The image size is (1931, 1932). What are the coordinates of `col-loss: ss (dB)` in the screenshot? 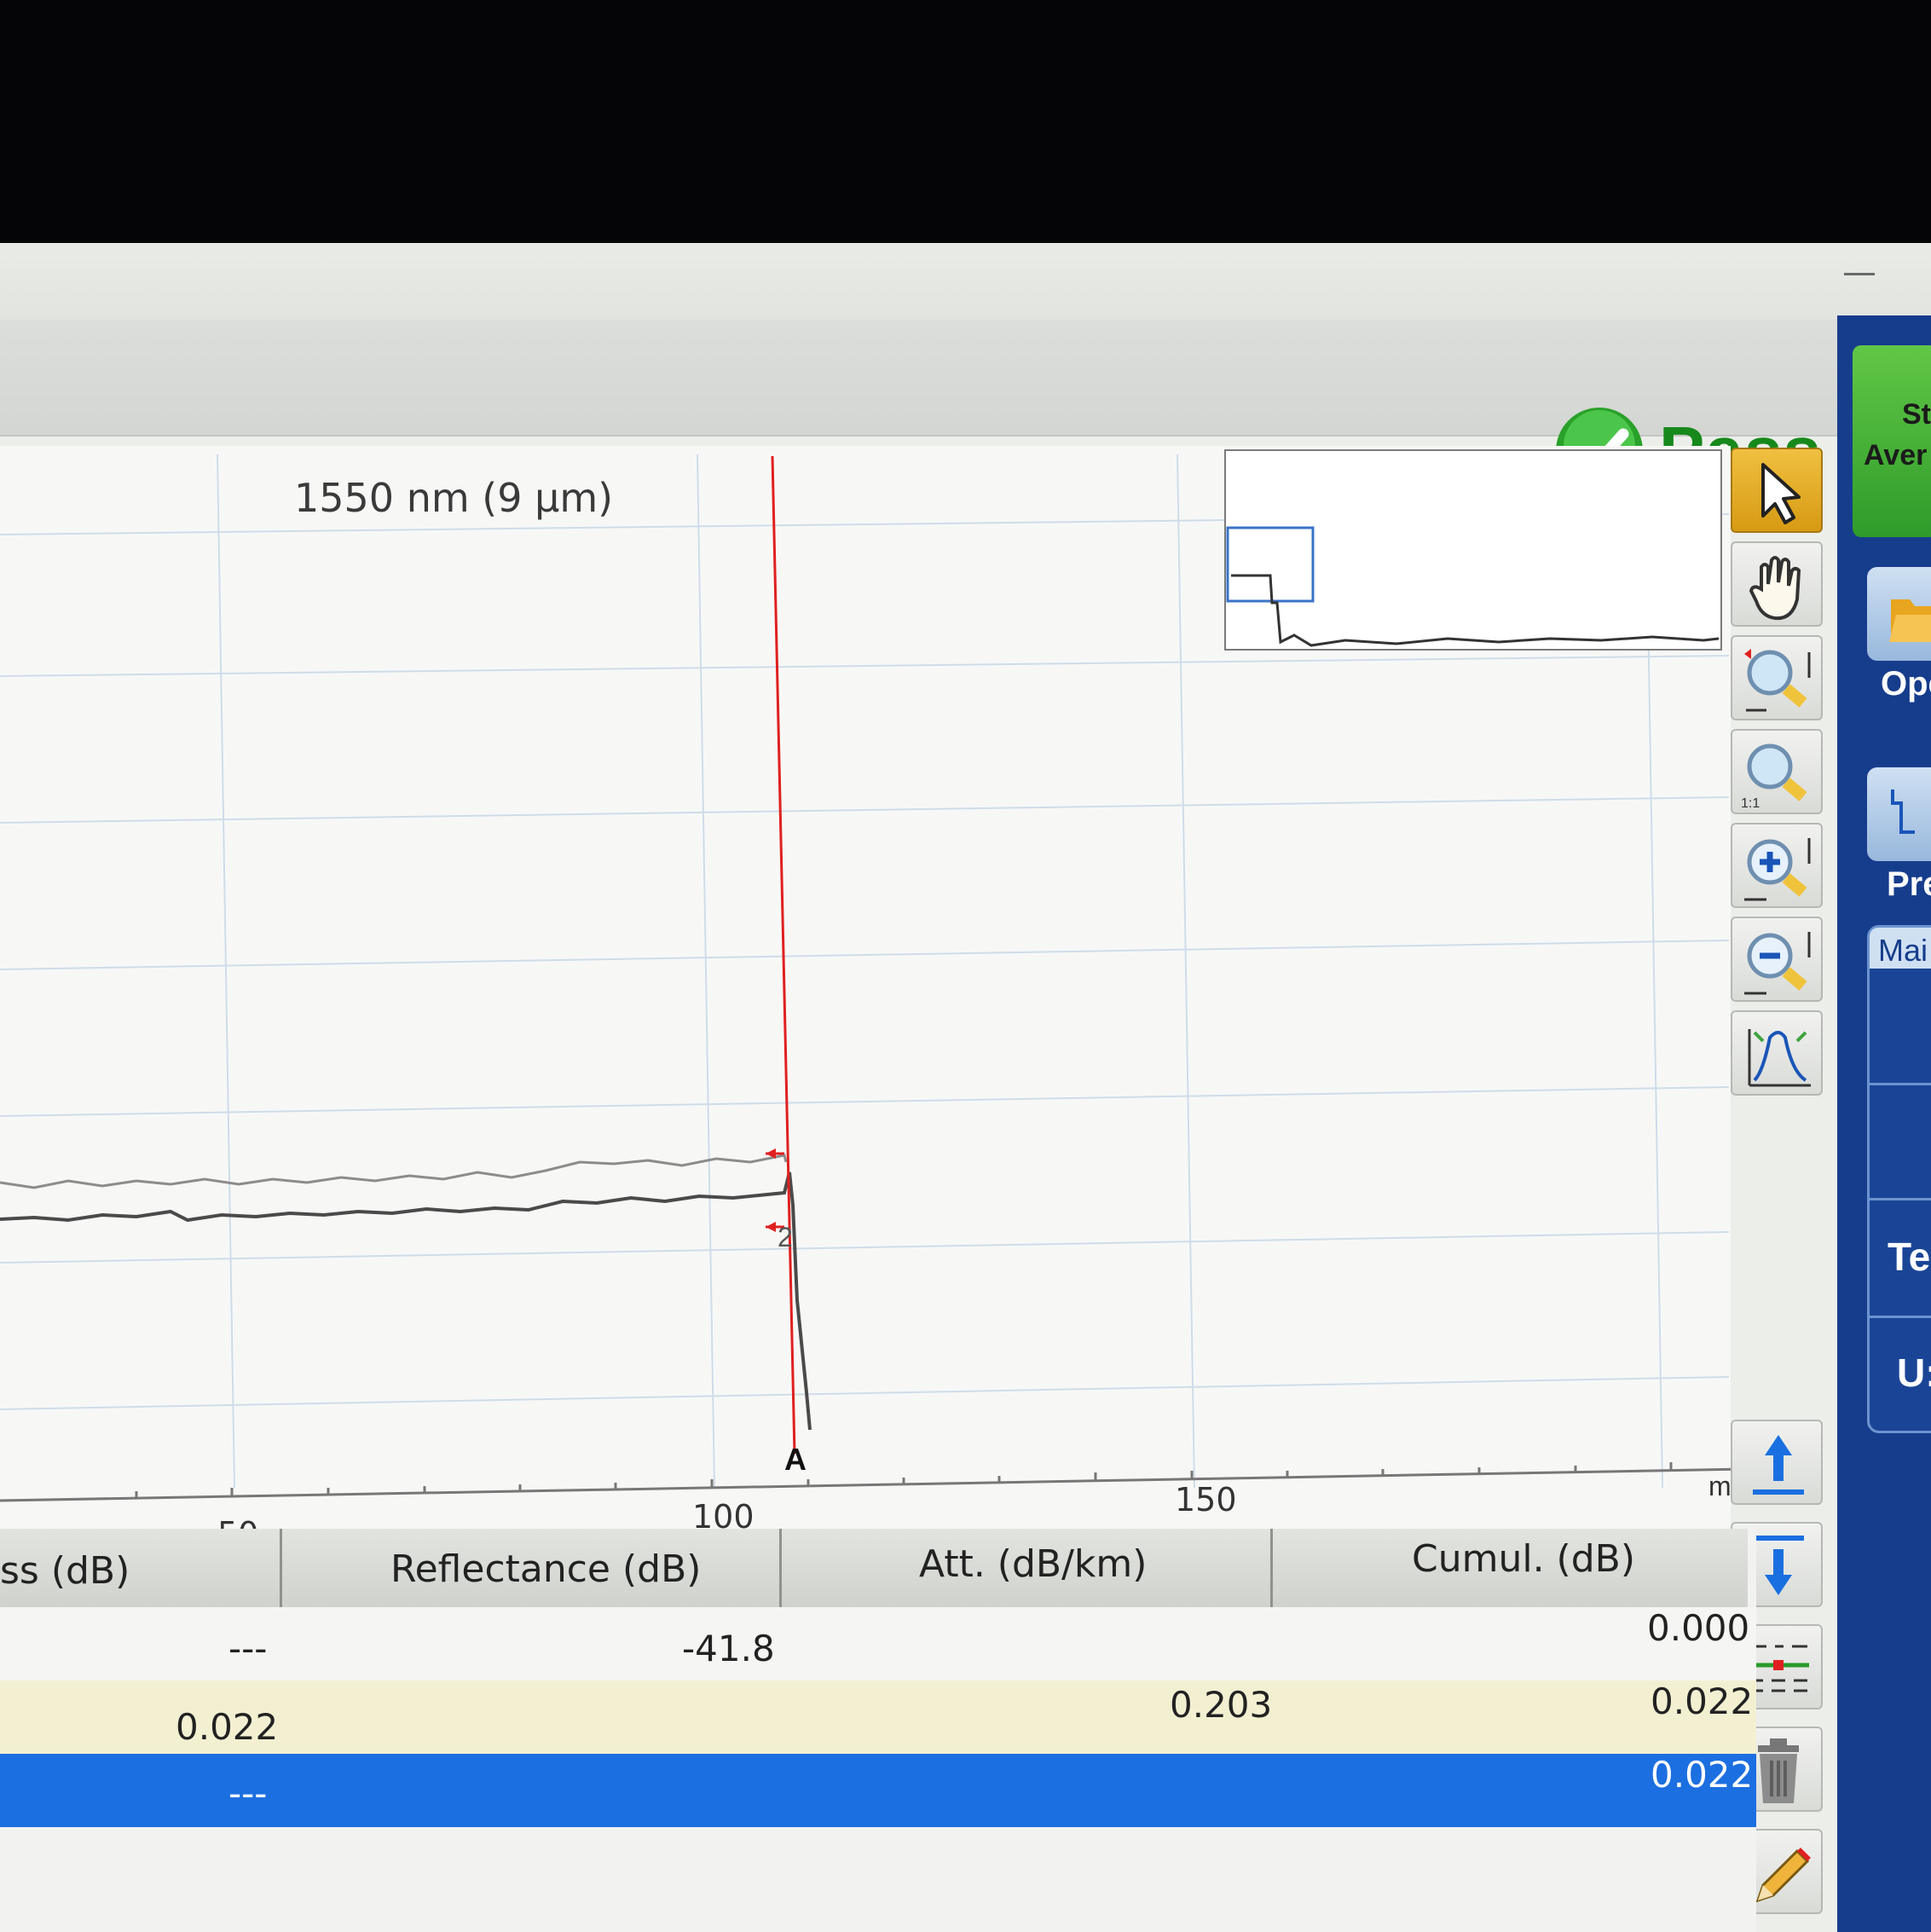 It's located at (65, 1571).